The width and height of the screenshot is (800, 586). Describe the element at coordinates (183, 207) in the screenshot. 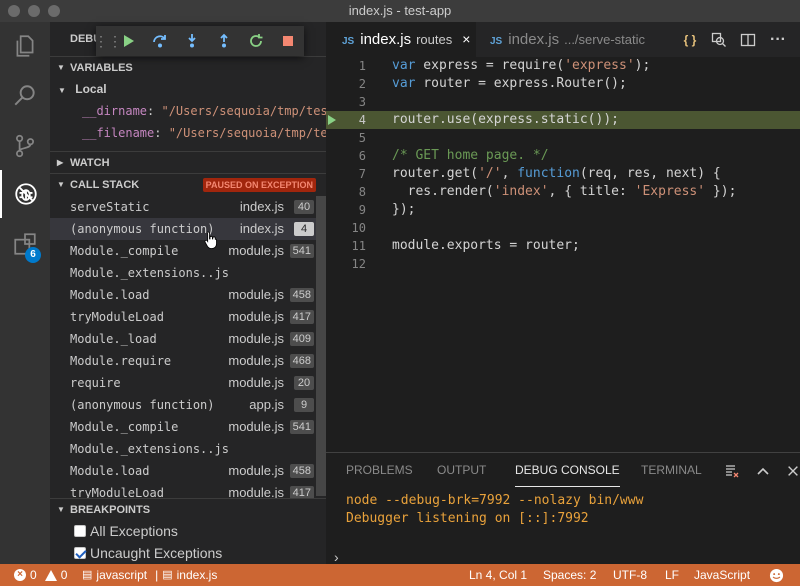

I see `call-stack-frame: serveStatic index.js 40` at that location.